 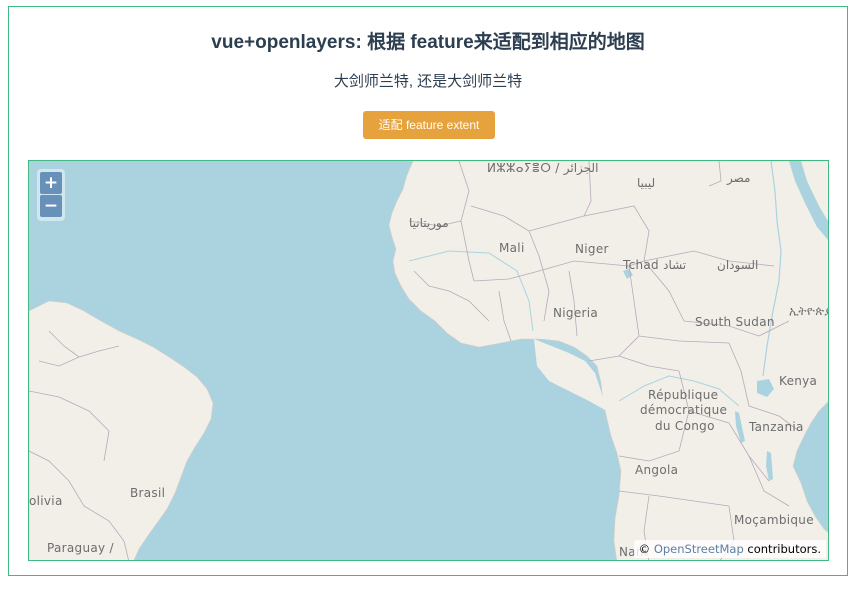 What do you see at coordinates (644, 549) in the screenshot?
I see `attribution-copyright: ©` at bounding box center [644, 549].